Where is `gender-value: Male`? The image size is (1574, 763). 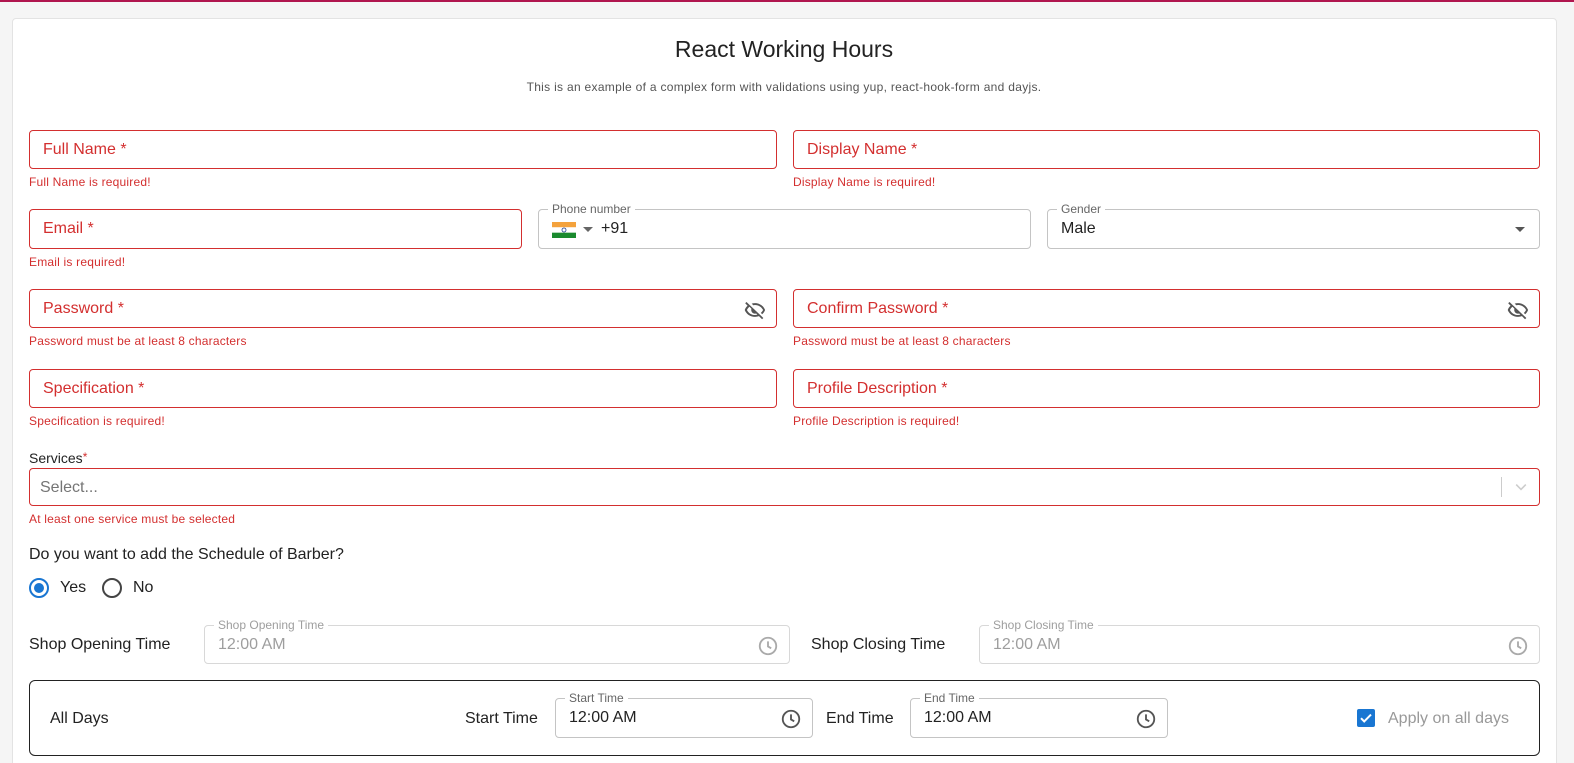 gender-value: Male is located at coordinates (1078, 228).